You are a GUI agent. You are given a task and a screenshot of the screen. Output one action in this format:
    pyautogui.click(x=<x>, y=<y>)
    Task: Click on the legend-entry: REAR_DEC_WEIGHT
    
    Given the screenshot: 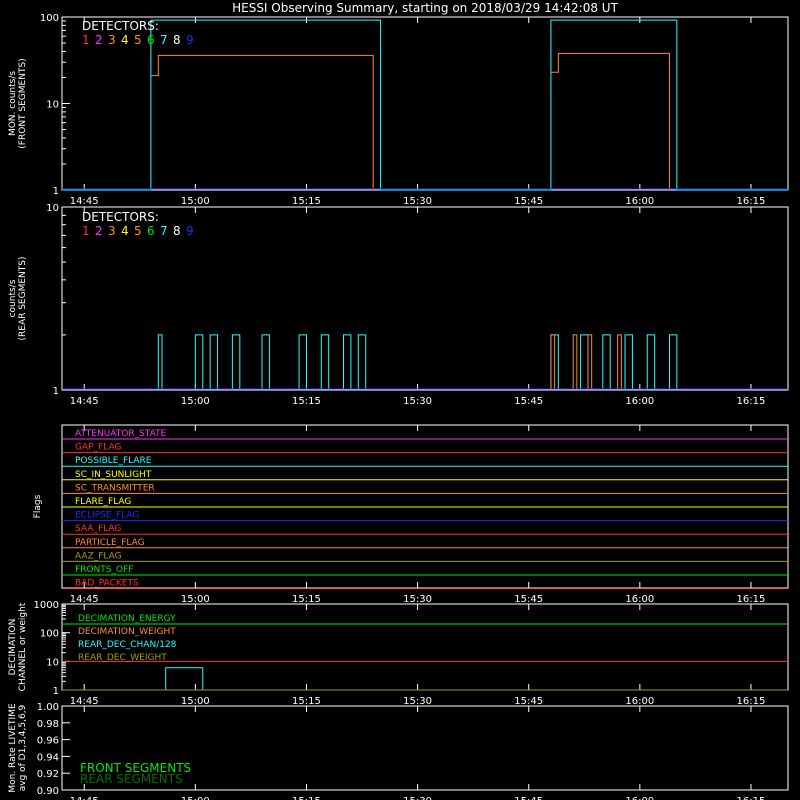 What is the action you would take?
    pyautogui.click(x=122, y=658)
    